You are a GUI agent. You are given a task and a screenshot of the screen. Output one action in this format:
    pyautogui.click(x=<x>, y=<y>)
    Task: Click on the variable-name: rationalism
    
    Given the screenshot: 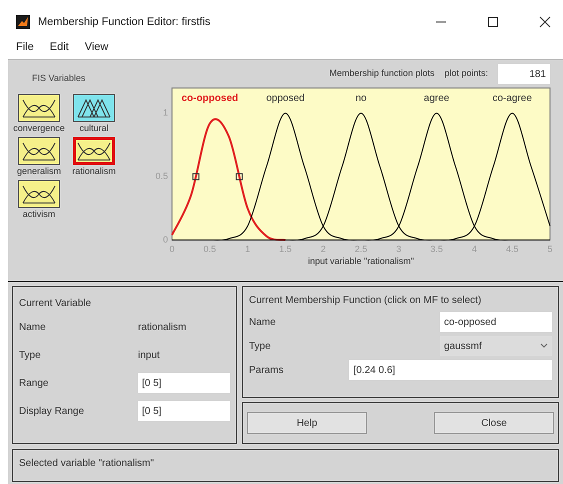 What is the action you would take?
    pyautogui.click(x=163, y=327)
    